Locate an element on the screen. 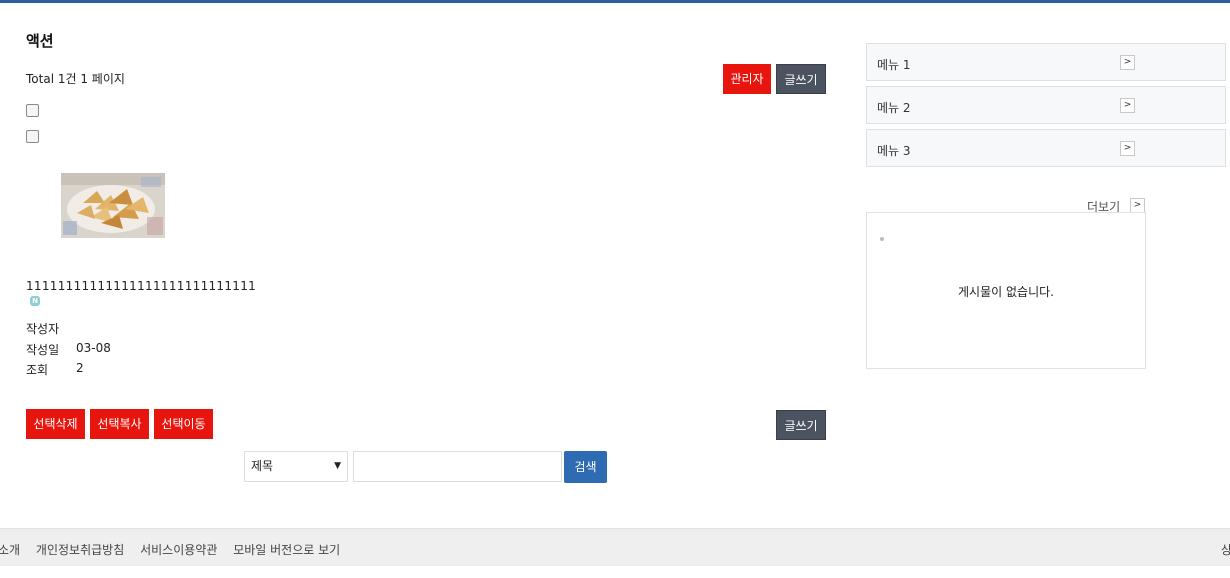  post-thumbnail is located at coordinates (113, 205).